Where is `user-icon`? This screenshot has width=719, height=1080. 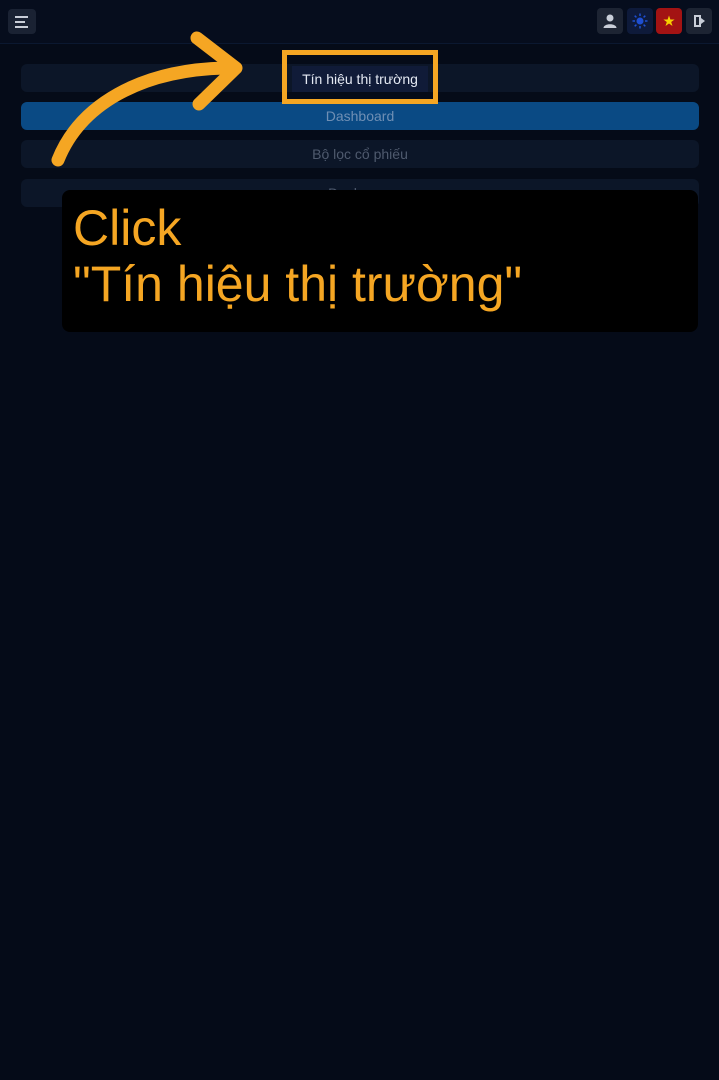 user-icon is located at coordinates (610, 21).